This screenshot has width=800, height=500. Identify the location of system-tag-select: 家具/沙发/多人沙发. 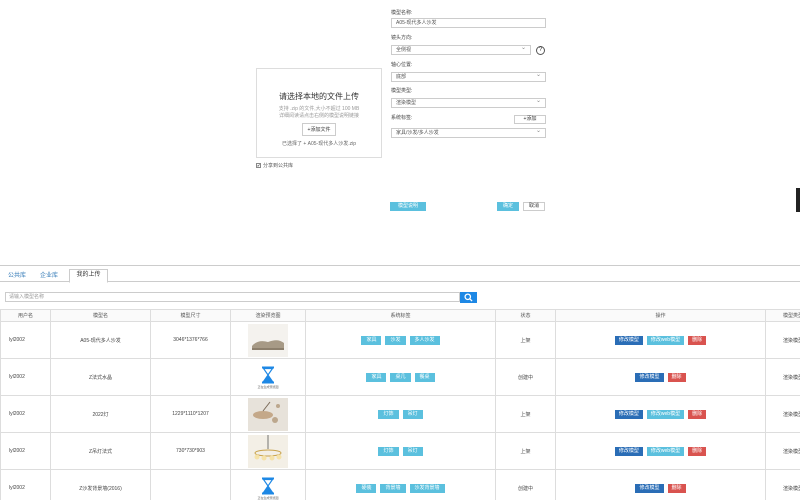
(468, 132).